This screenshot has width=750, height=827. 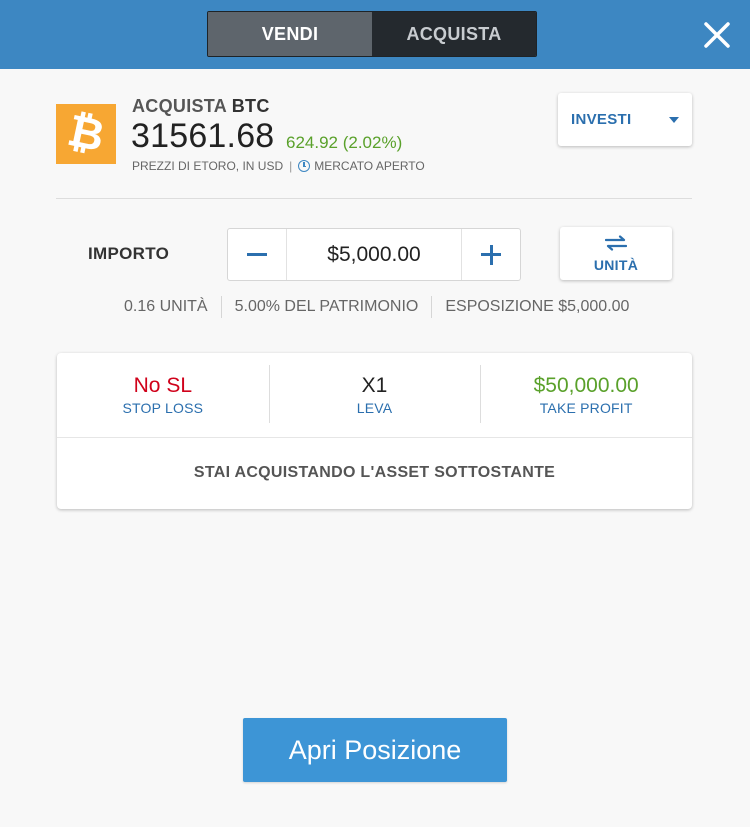 I want to click on amount-stepper, so click(x=374, y=254).